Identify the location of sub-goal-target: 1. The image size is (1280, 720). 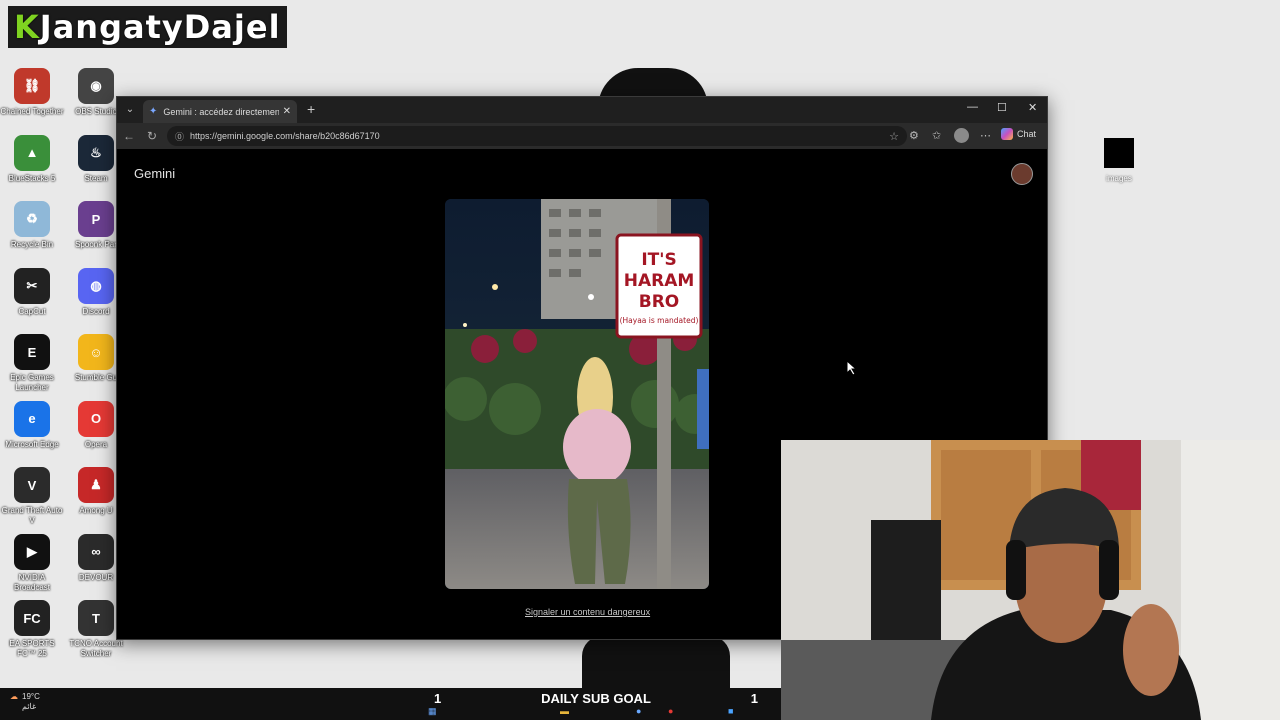
(754, 698).